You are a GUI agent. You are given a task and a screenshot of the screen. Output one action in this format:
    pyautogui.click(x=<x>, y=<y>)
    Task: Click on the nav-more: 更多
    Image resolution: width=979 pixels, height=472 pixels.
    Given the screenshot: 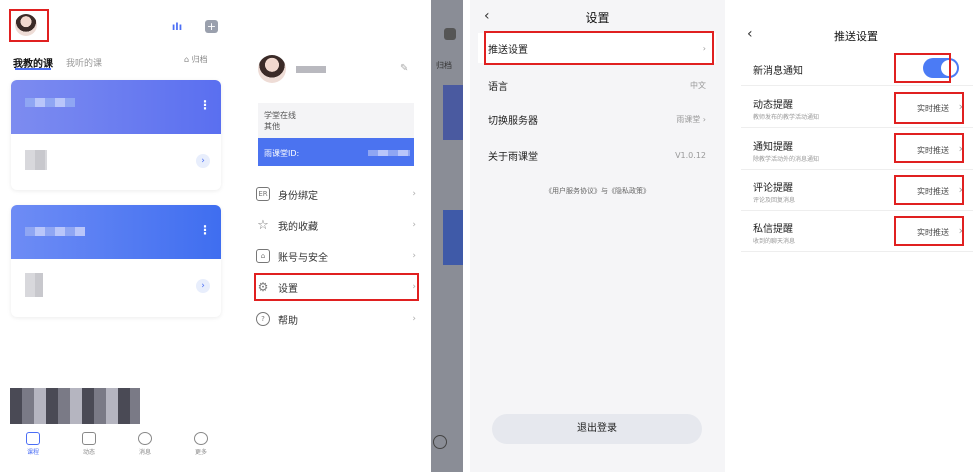 What is the action you would take?
    pyautogui.click(x=201, y=444)
    